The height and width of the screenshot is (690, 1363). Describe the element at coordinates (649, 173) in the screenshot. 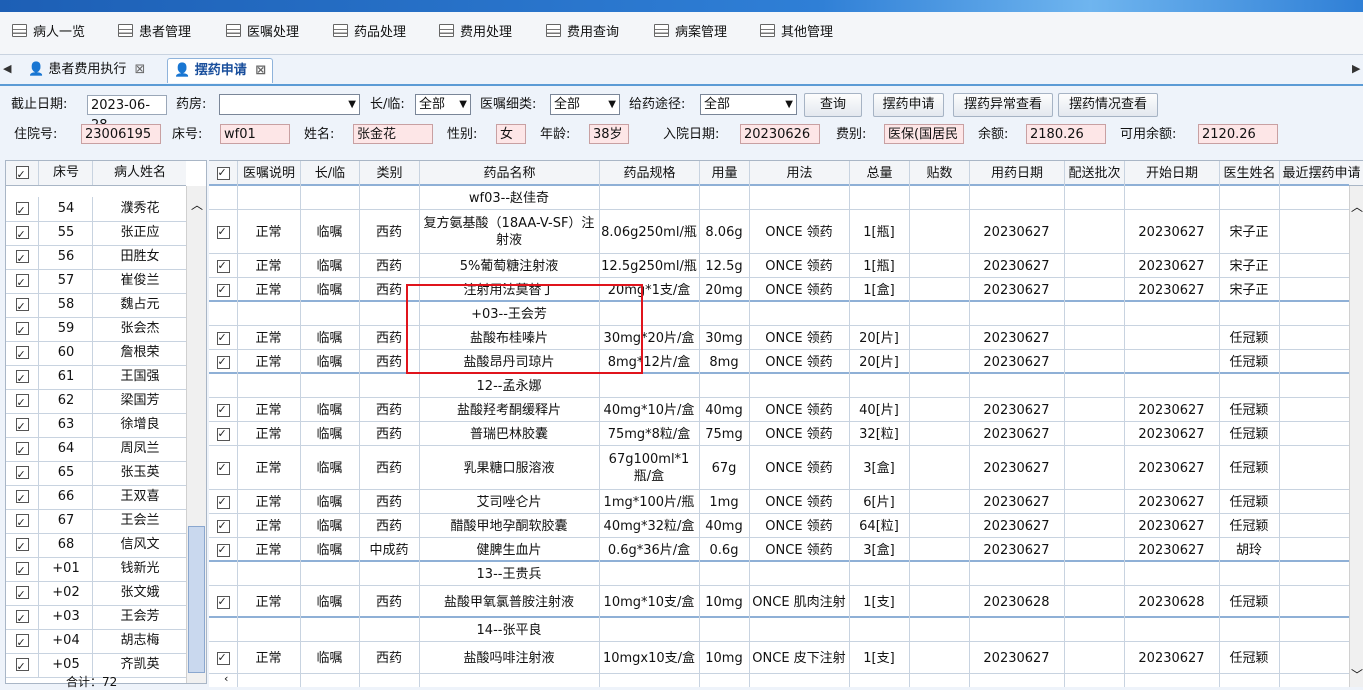

I see `column-header: 药品规格` at that location.